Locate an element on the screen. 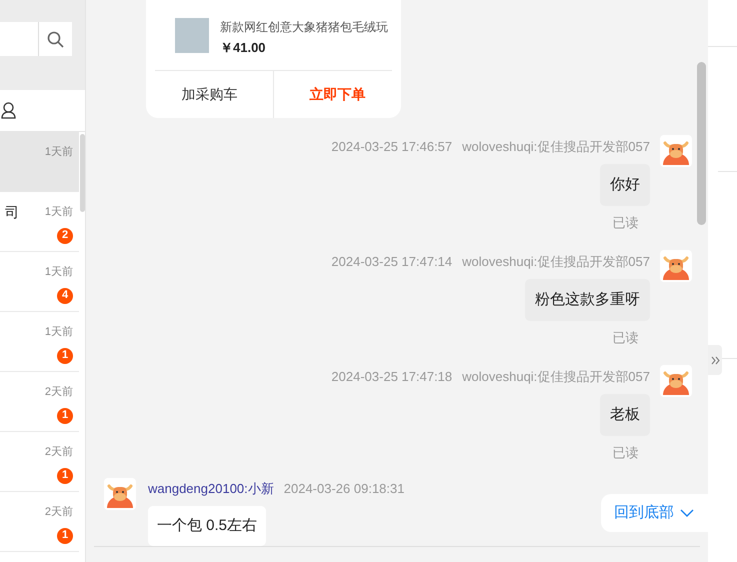  product-price: ￥41.00 is located at coordinates (243, 48).